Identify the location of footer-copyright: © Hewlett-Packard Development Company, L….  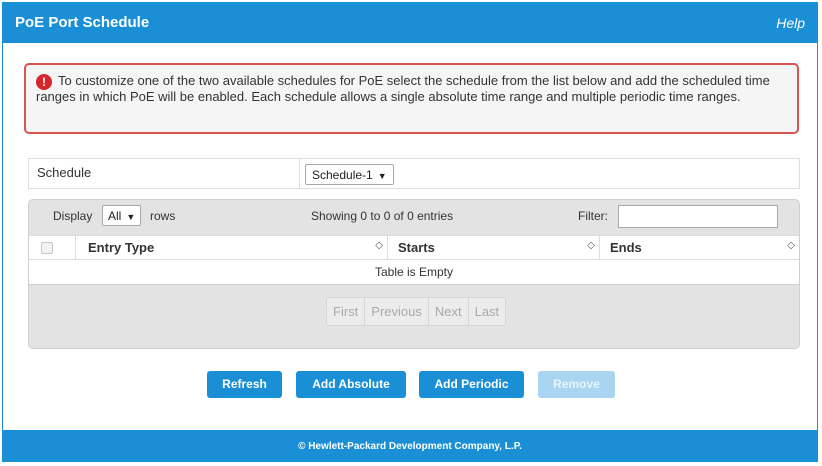
(410, 445).